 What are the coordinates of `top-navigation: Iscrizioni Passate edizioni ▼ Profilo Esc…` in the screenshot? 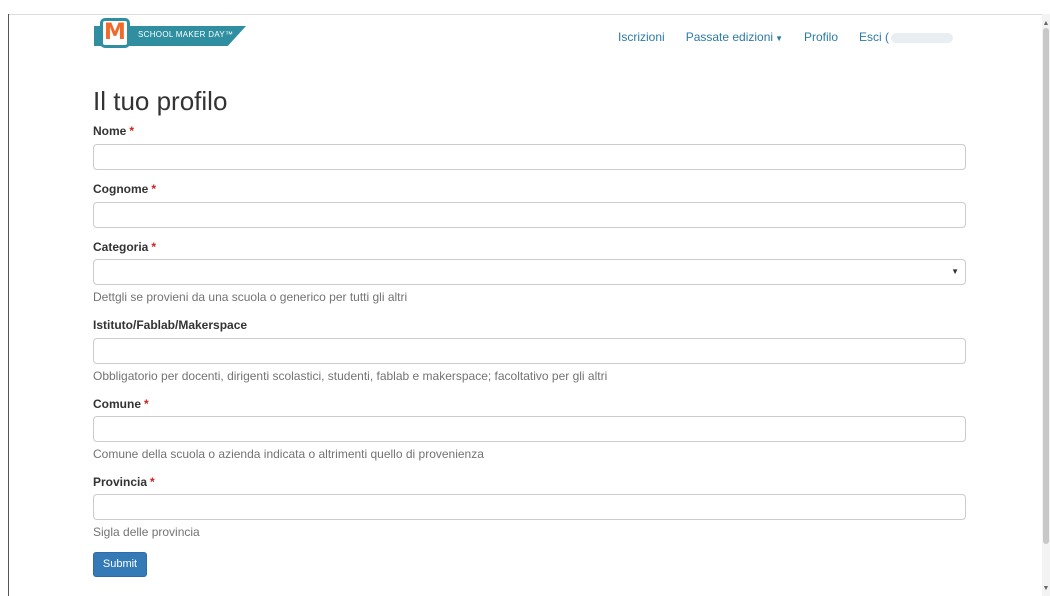 It's located at (796, 37).